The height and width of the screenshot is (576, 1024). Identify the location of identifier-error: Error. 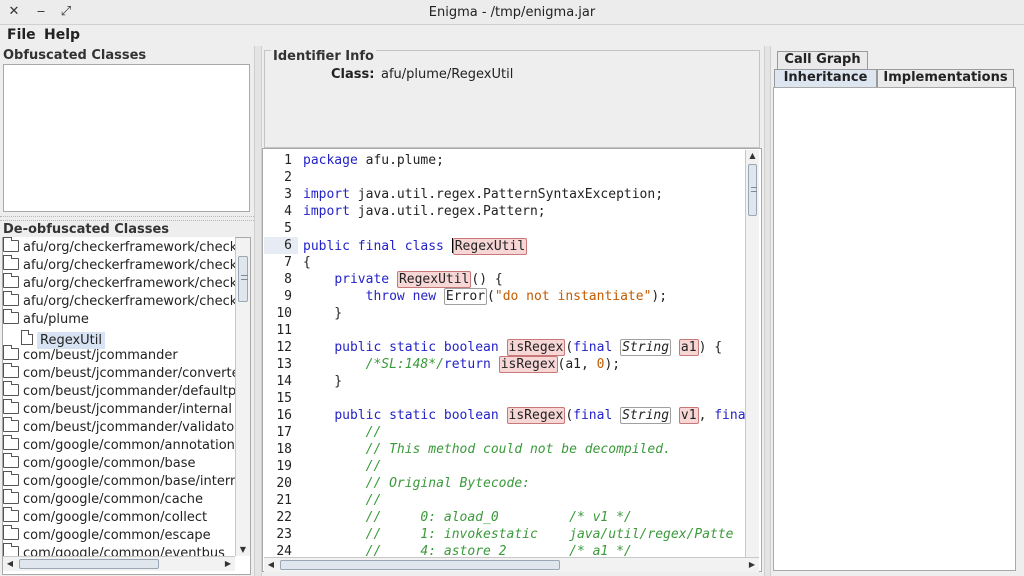
(465, 296).